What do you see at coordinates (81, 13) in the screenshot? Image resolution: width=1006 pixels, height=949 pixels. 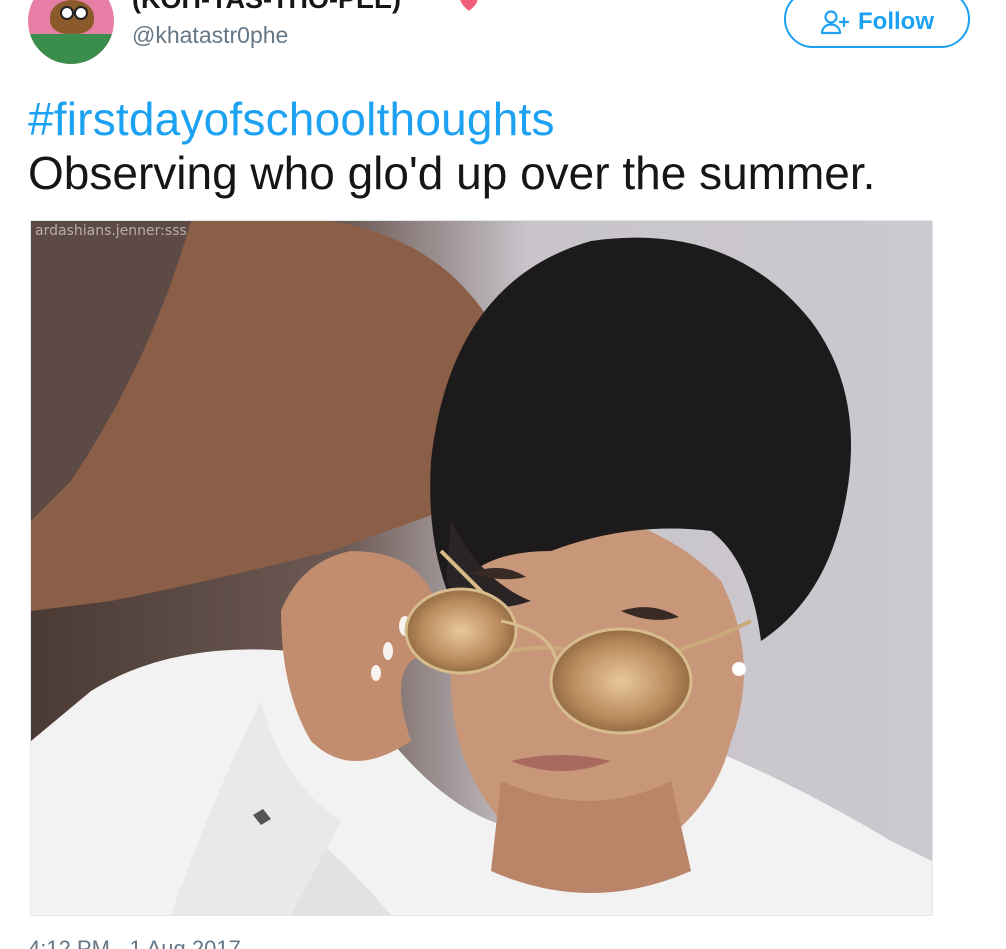 I see `avatar-eye-right` at bounding box center [81, 13].